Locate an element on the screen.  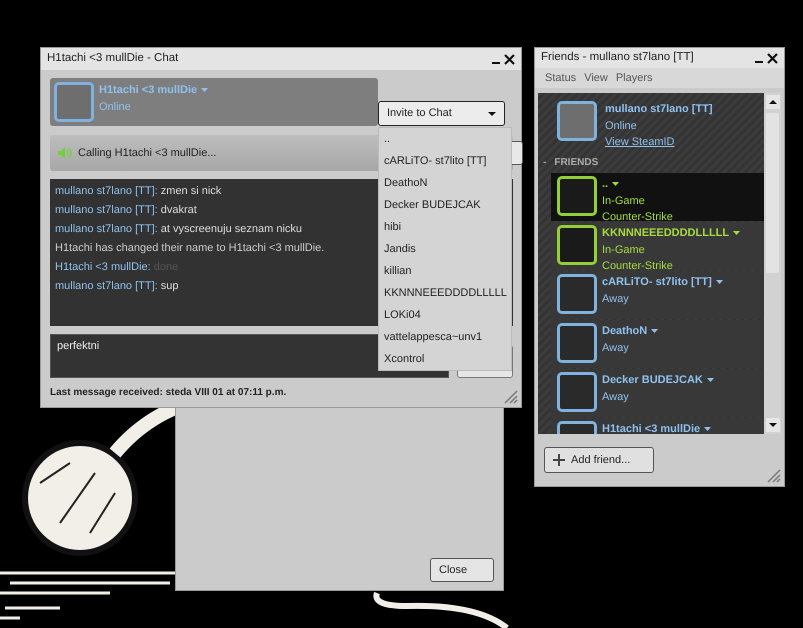
friend-row: Decker BUDEJCAK Away is located at coordinates (657, 393).